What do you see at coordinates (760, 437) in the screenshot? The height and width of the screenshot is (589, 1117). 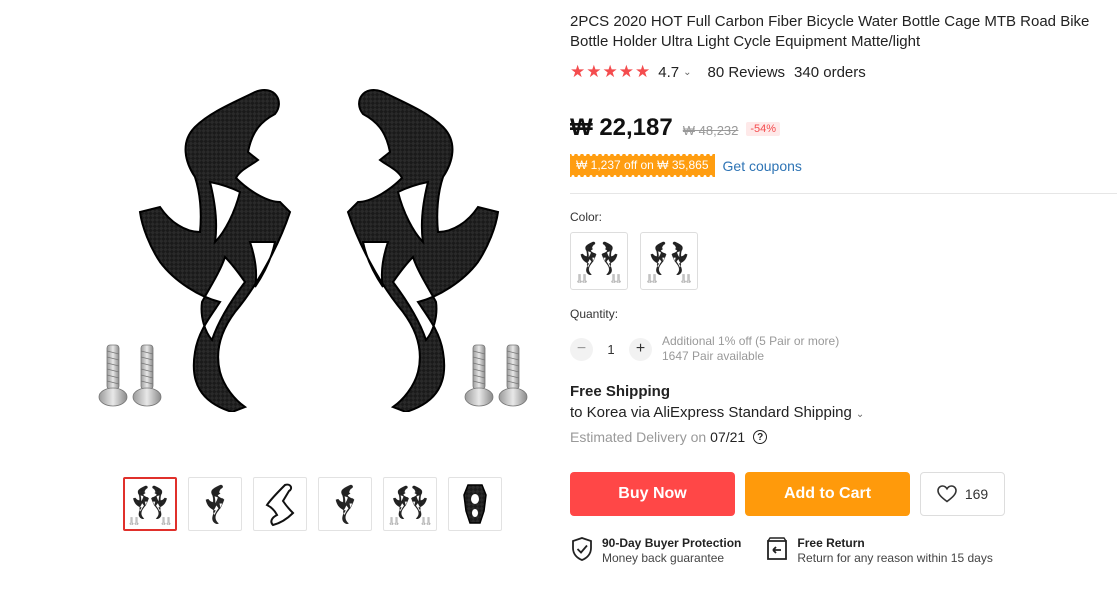 I see `question-icon: ?` at bounding box center [760, 437].